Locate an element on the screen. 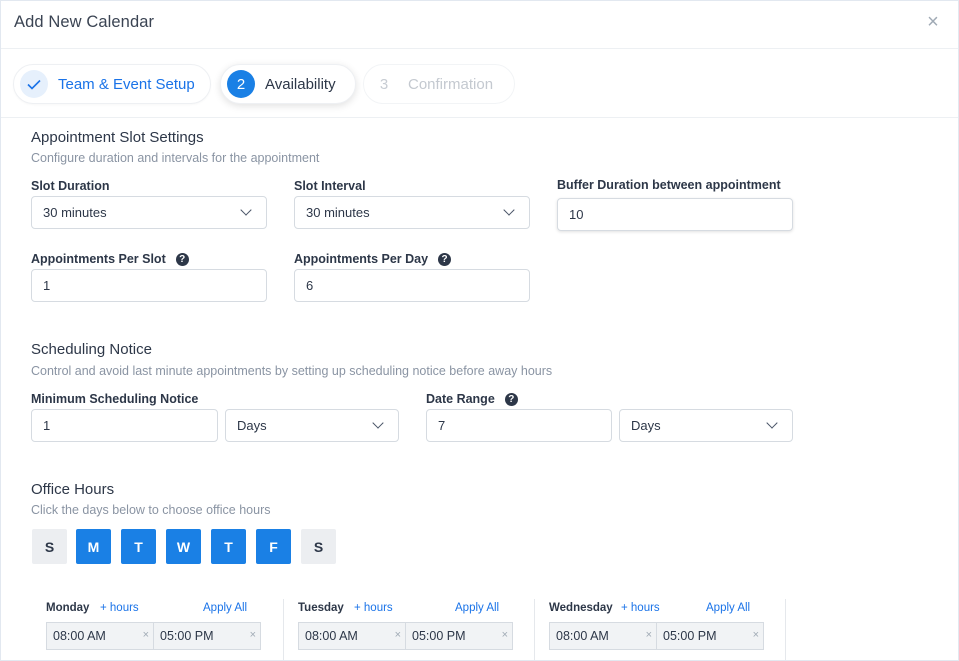 This screenshot has width=959, height=661. appointments-per-slot-label: Appointments Per Slot ? is located at coordinates (110, 259).